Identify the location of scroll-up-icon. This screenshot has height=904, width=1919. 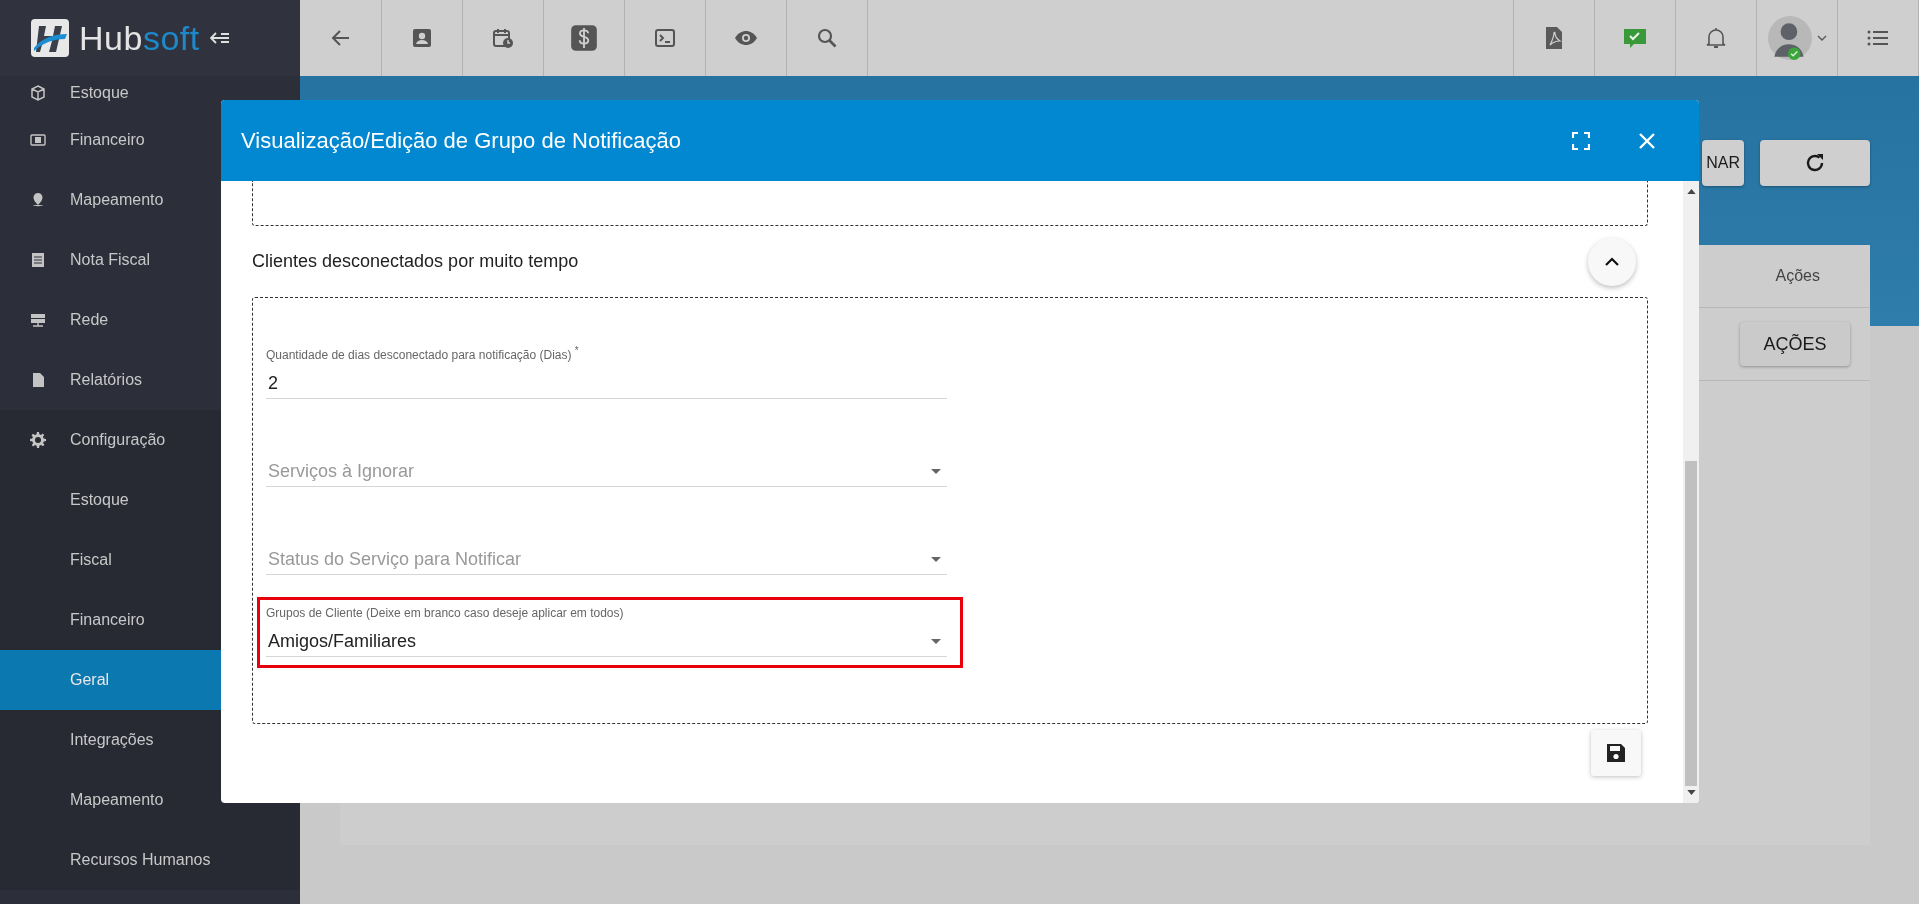
(1691, 191).